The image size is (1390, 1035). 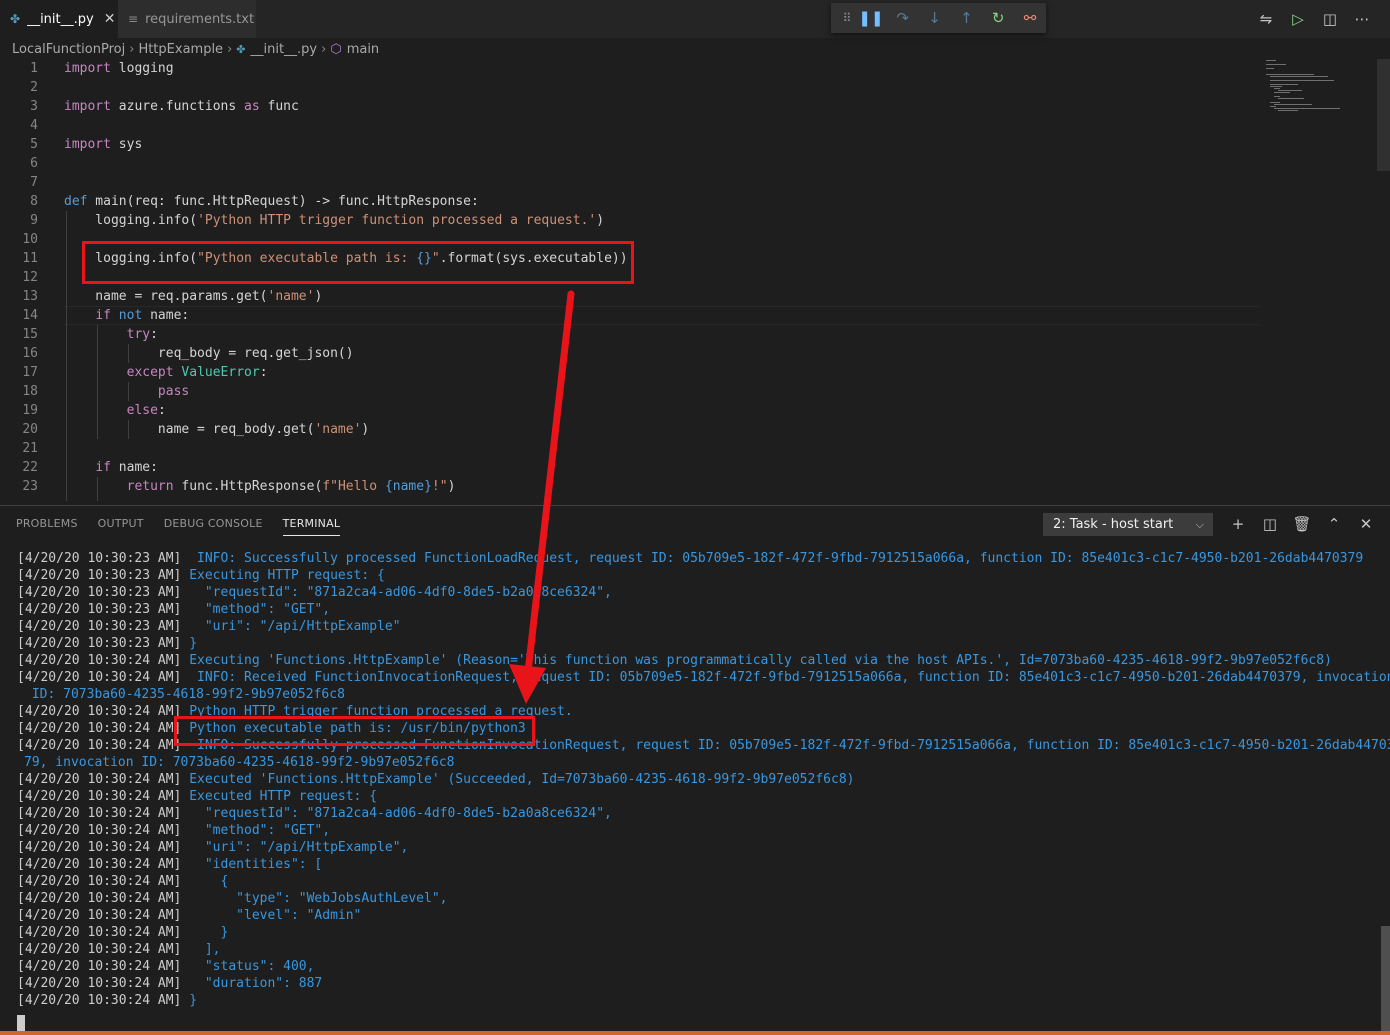 I want to click on terminal-cursor, so click(x=21, y=1023).